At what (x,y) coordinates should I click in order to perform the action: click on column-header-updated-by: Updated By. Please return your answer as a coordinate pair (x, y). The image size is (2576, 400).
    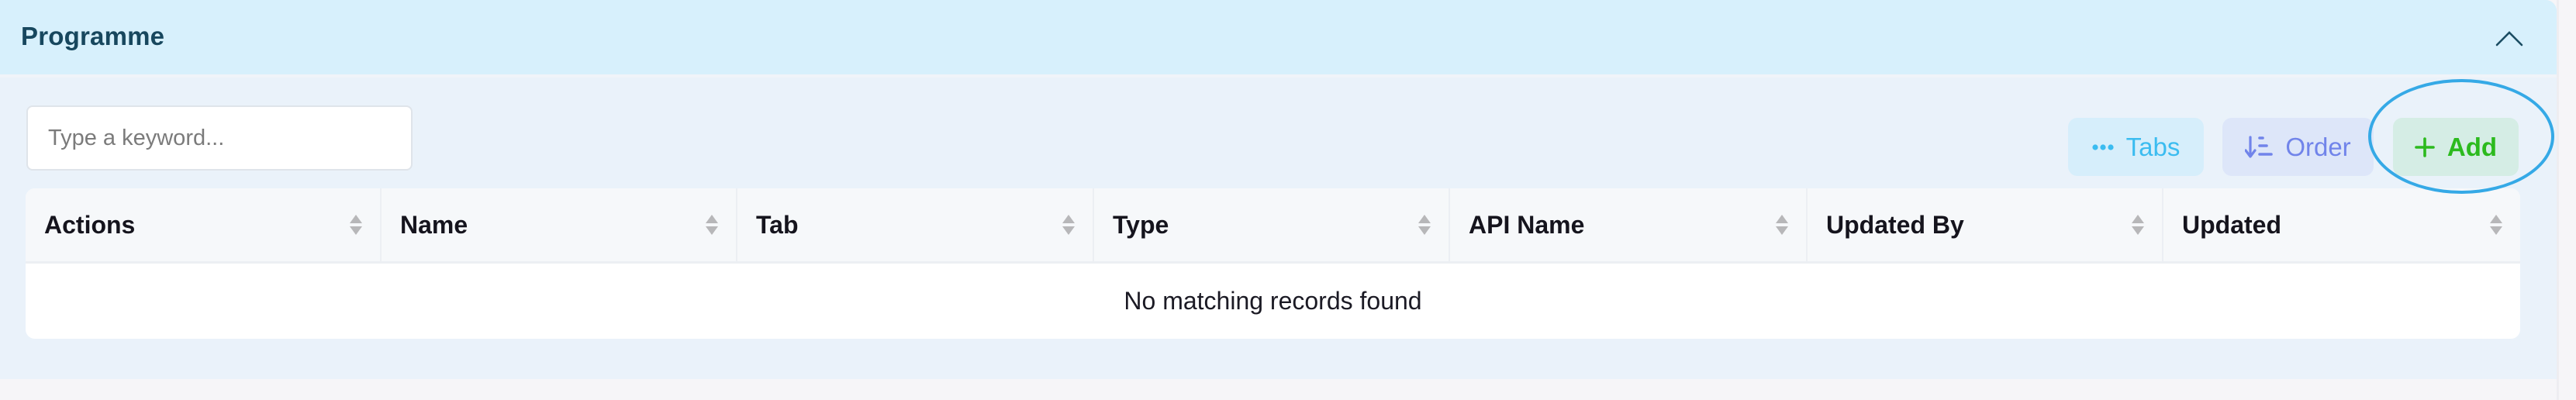
    Looking at the image, I should click on (1985, 225).